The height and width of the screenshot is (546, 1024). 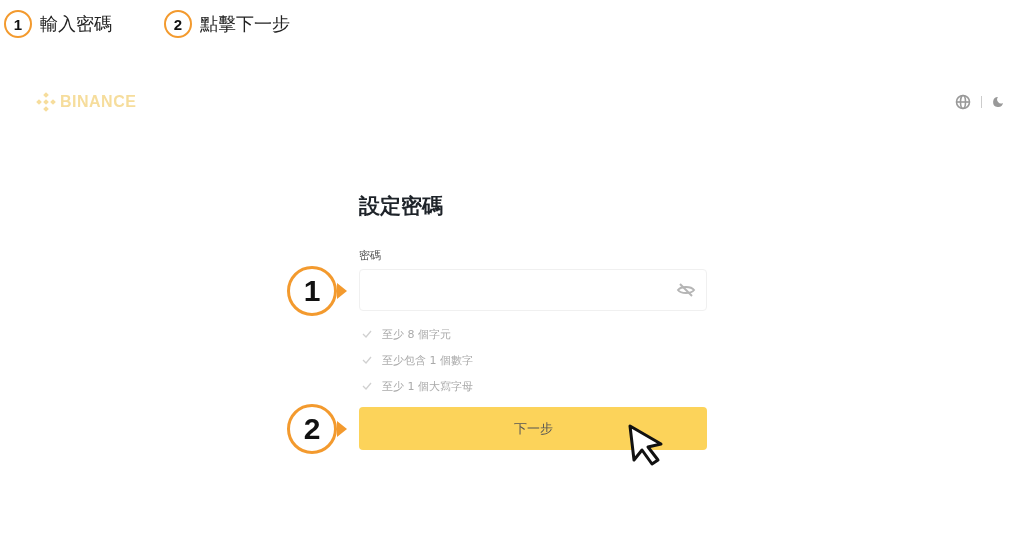 What do you see at coordinates (998, 102) in the screenshot?
I see `moon-icon` at bounding box center [998, 102].